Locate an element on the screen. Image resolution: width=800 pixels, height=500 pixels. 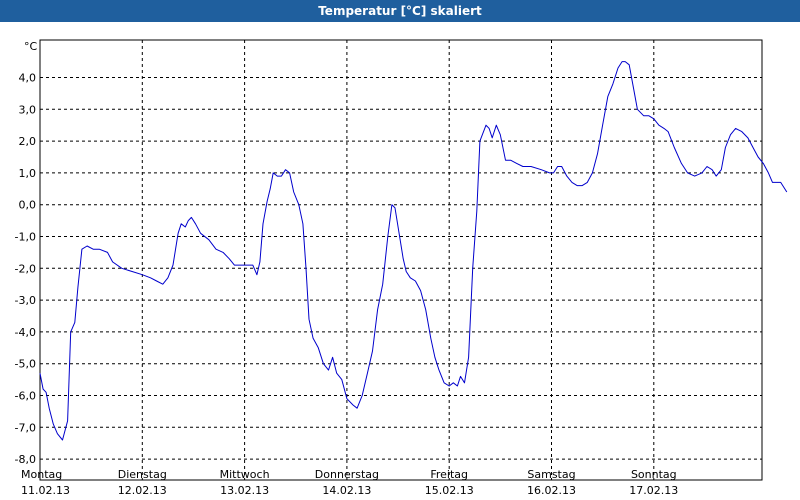
x-tick-date-label: 11.02.13 is located at coordinates (45, 490).